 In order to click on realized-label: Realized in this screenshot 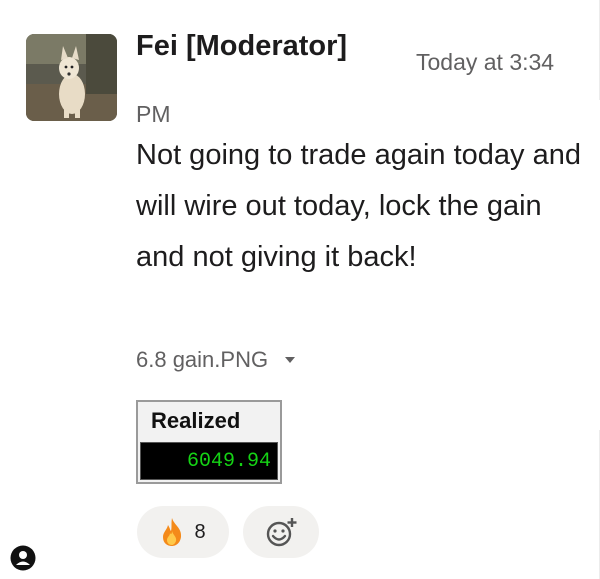, I will do `click(196, 420)`.